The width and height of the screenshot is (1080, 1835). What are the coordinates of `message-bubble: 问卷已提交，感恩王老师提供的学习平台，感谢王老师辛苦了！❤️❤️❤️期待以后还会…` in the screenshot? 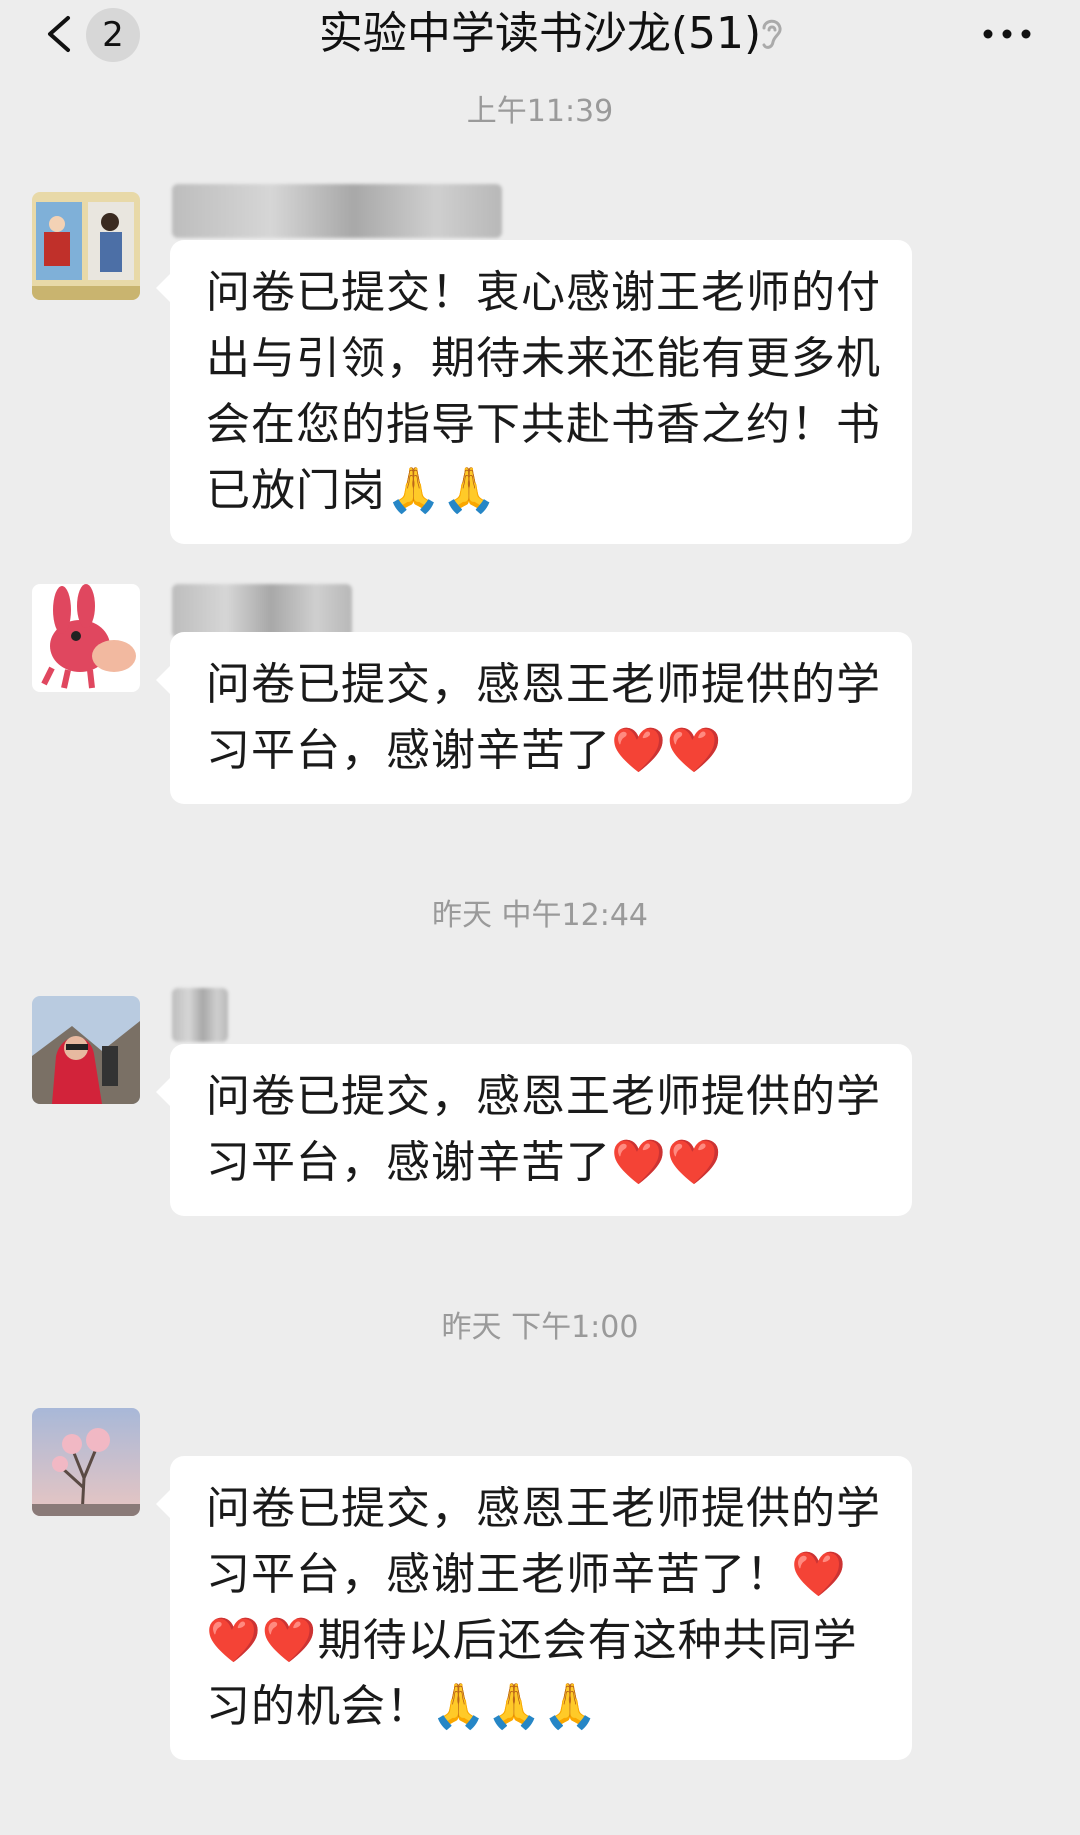 It's located at (534, 1608).